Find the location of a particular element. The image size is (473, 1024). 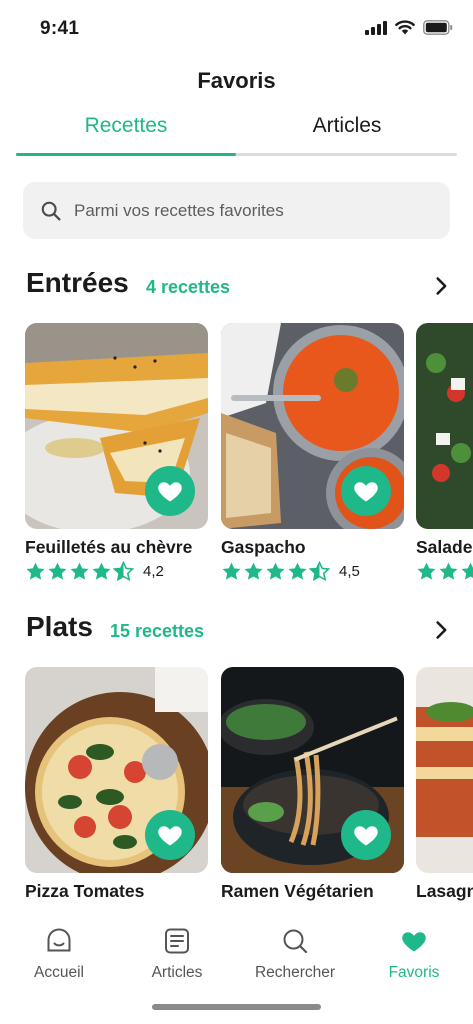

tab-recettes: Recettes is located at coordinates (126, 131).